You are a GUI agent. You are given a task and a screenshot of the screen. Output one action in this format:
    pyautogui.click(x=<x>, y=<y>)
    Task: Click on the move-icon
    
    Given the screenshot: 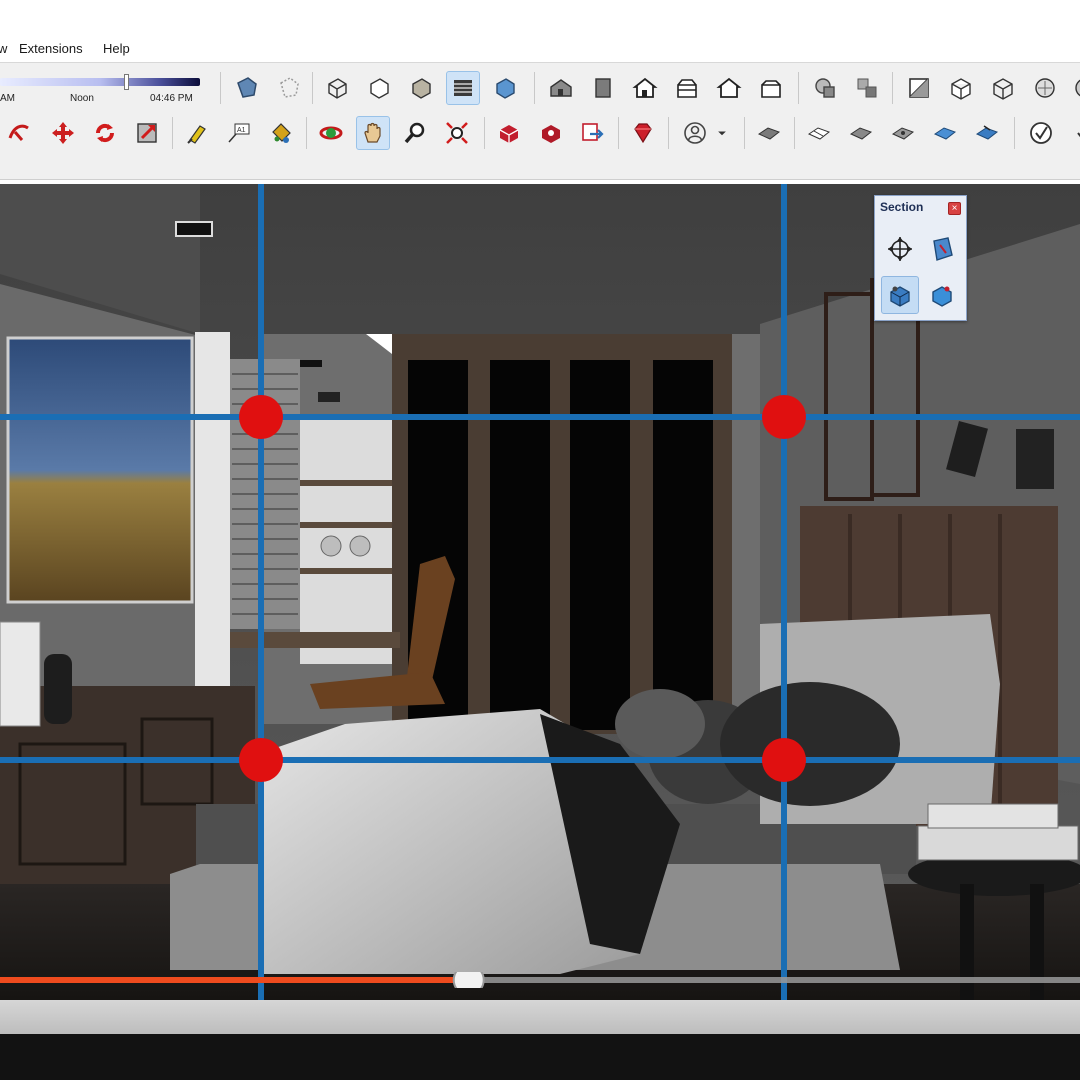 What is the action you would take?
    pyautogui.click(x=63, y=133)
    